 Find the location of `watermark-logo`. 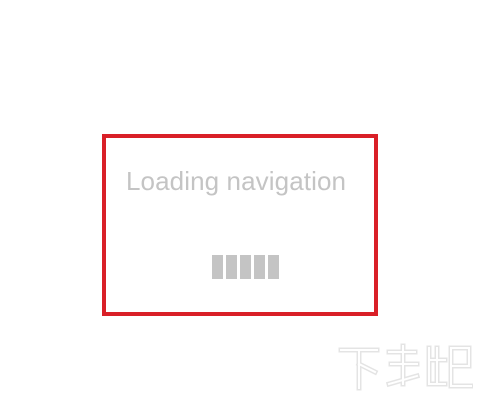

watermark-logo is located at coordinates (405, 367).